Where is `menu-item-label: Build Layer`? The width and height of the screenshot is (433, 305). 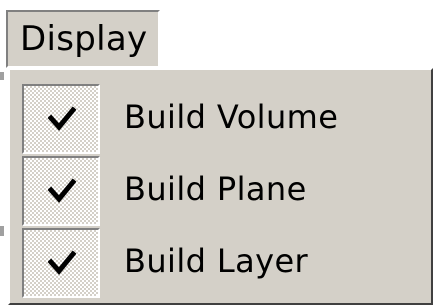 menu-item-label: Build Layer is located at coordinates (216, 261).